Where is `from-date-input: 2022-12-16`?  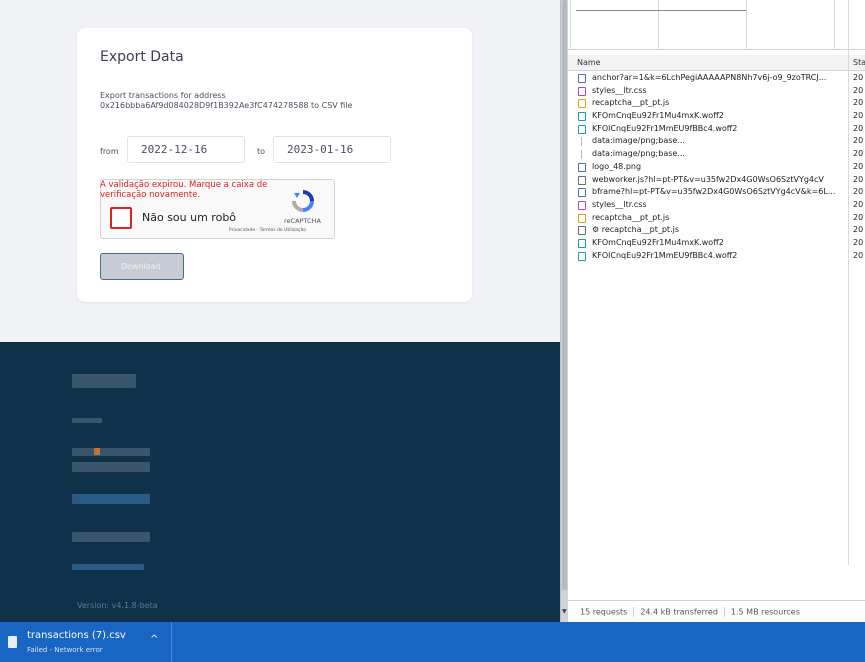 from-date-input: 2022-12-16 is located at coordinates (186, 149).